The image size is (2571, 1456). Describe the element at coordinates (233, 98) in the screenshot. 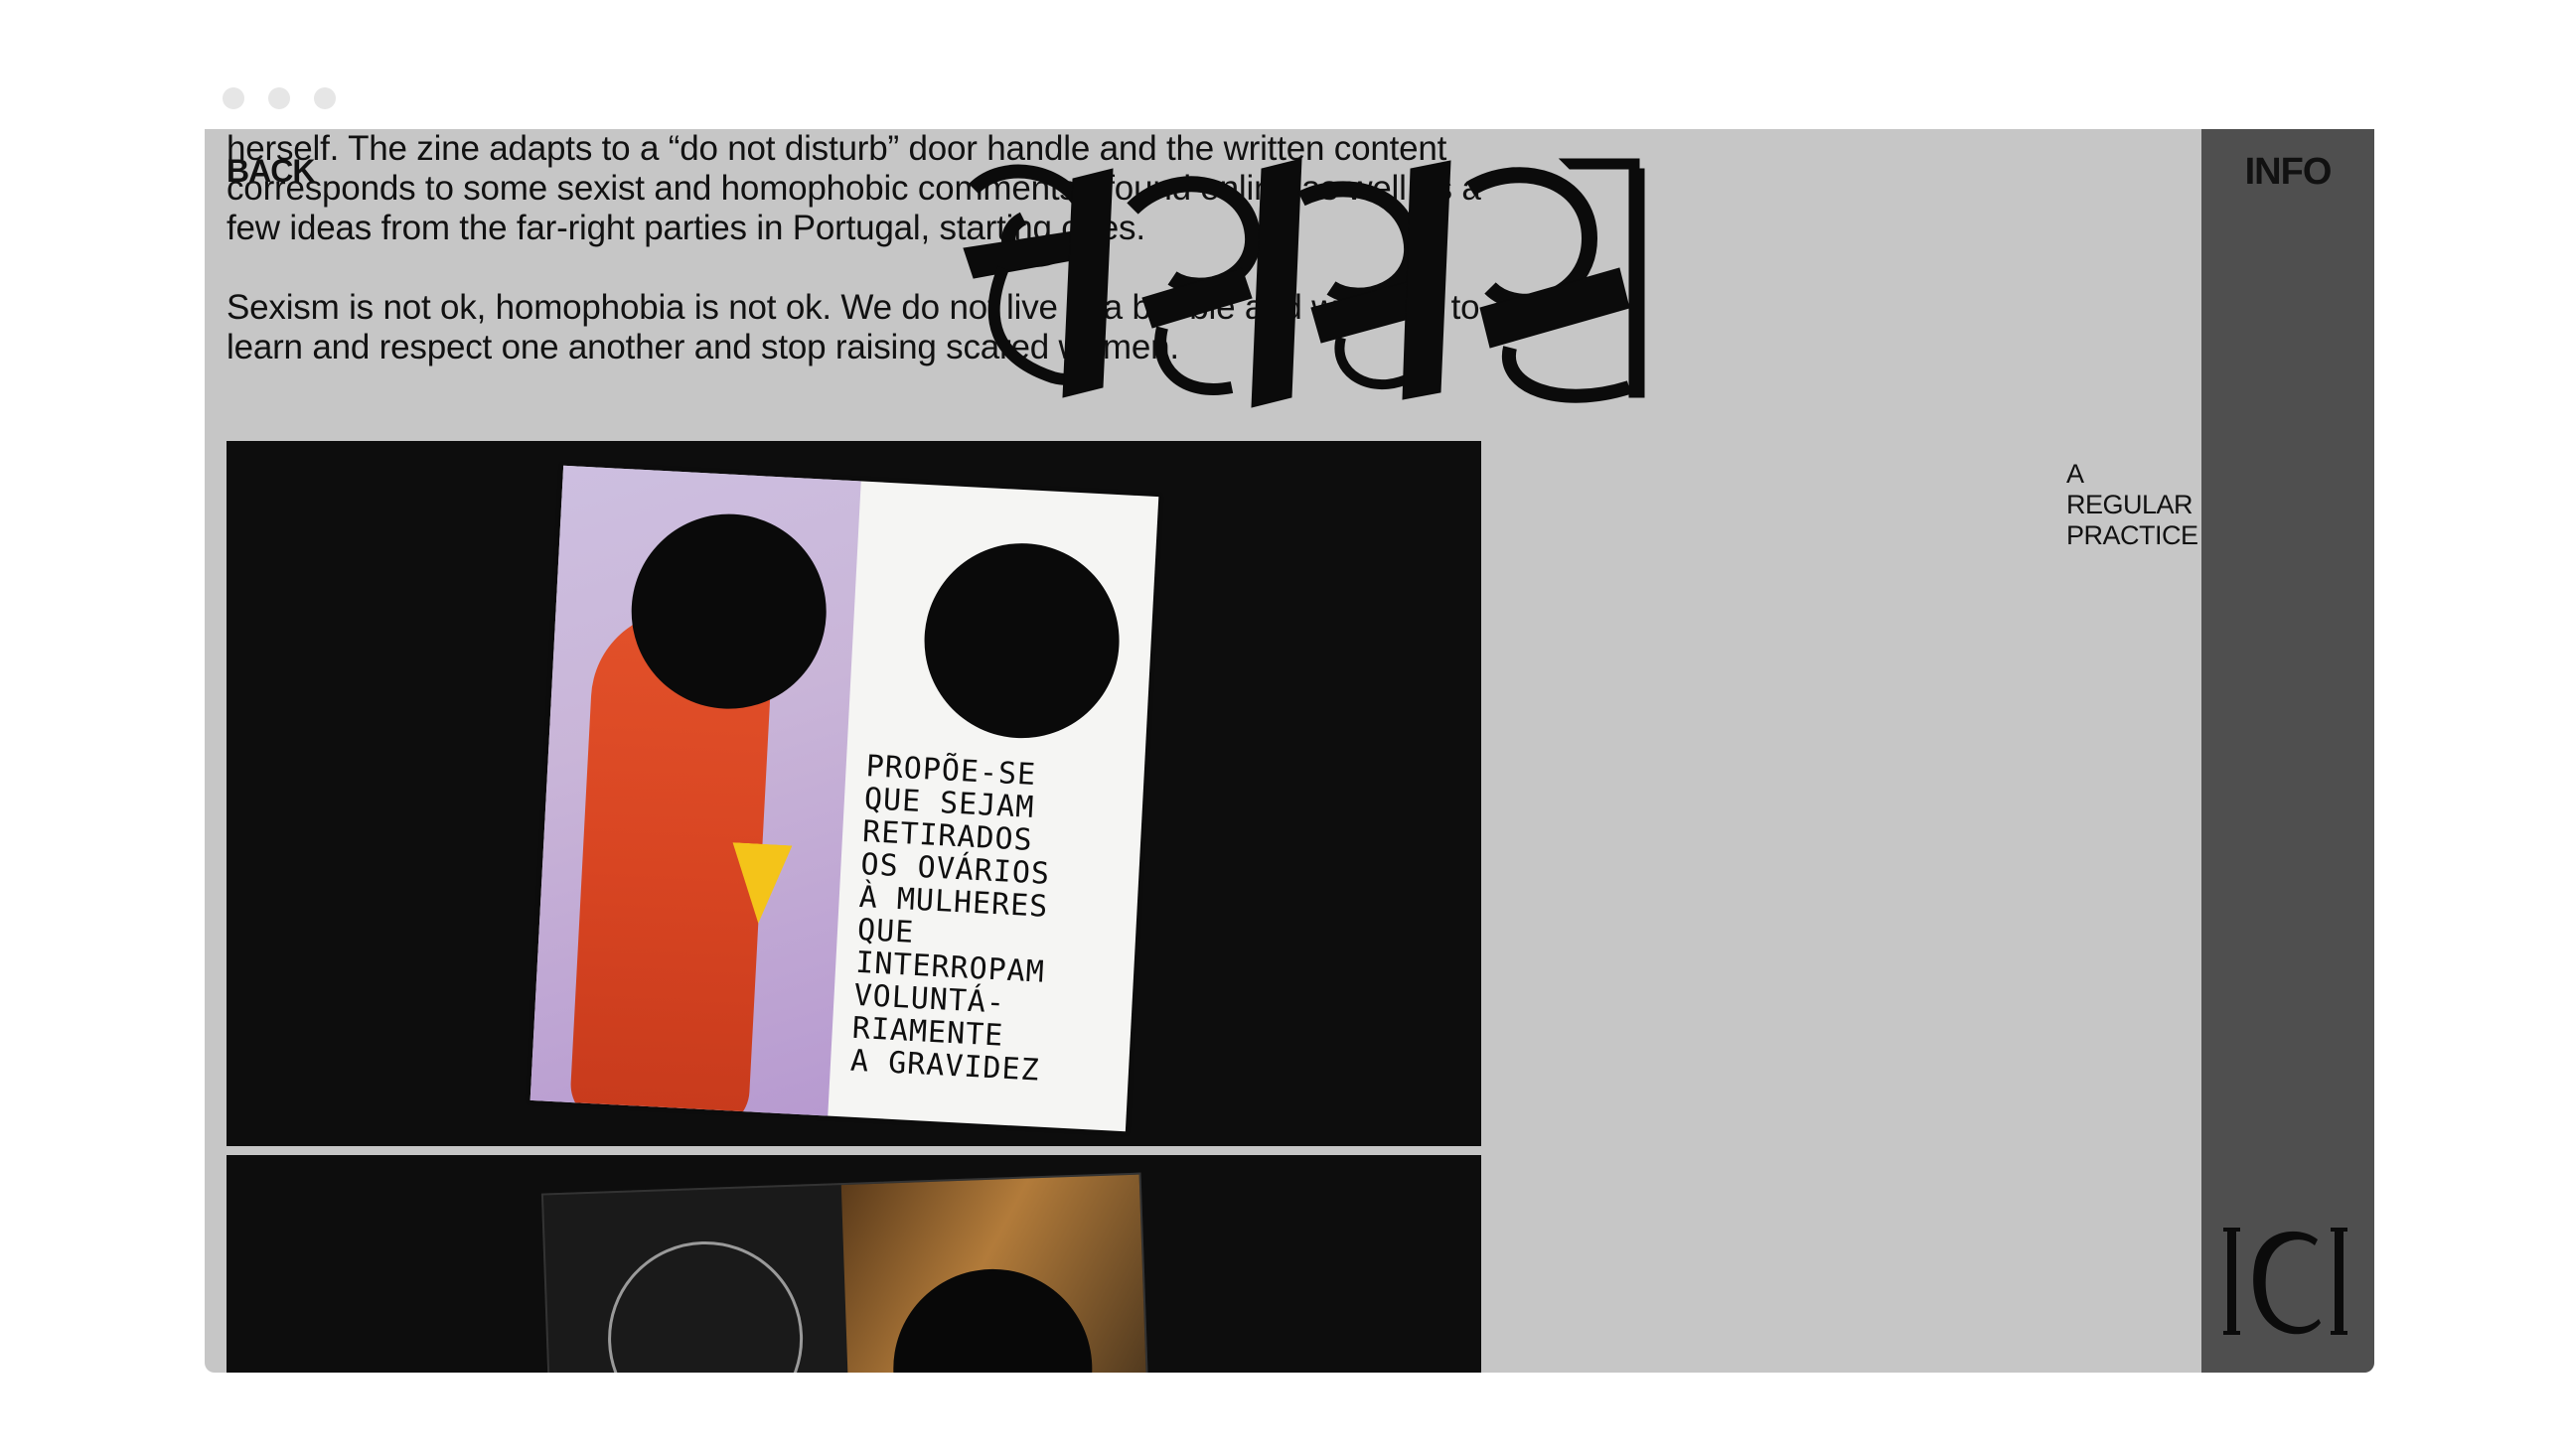

I see `window-dot-close` at that location.